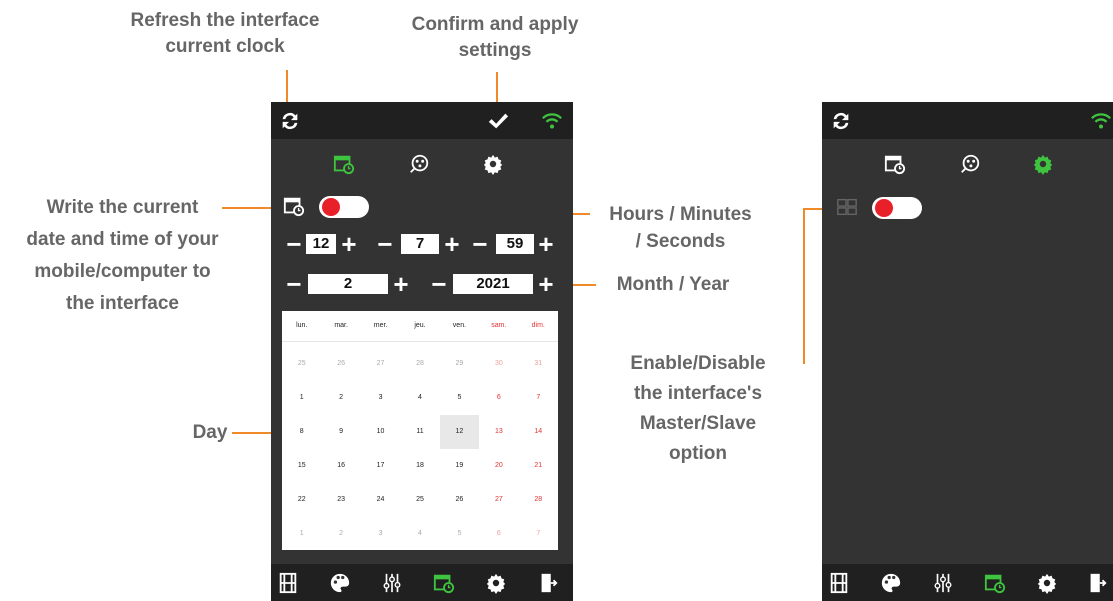 The image size is (1113, 601). I want to click on weekday-header: ven., so click(459, 325).